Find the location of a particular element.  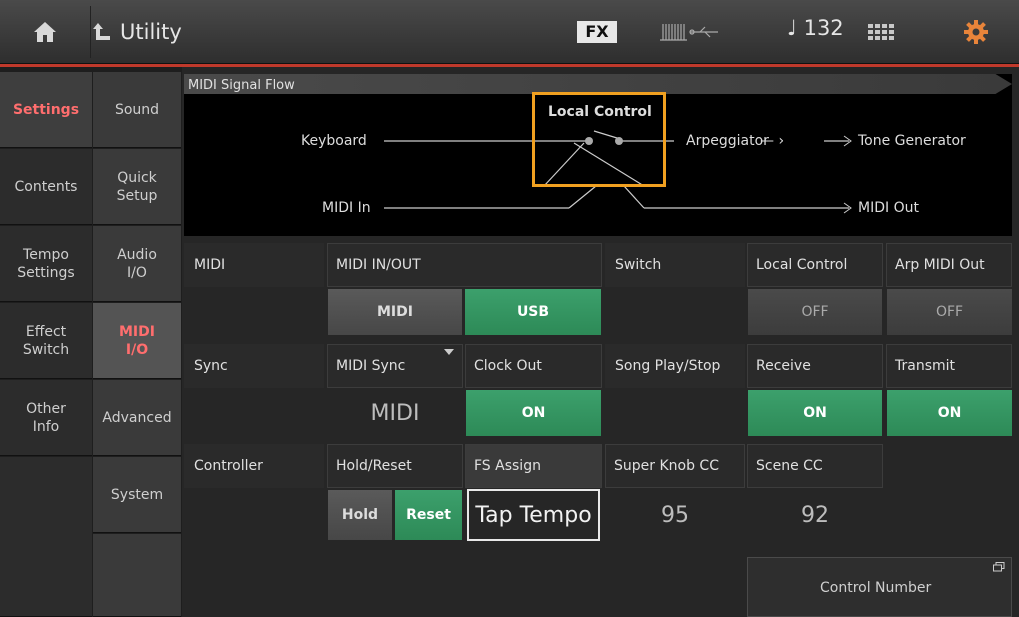

control-number-panel: Control Number is located at coordinates (879, 587).